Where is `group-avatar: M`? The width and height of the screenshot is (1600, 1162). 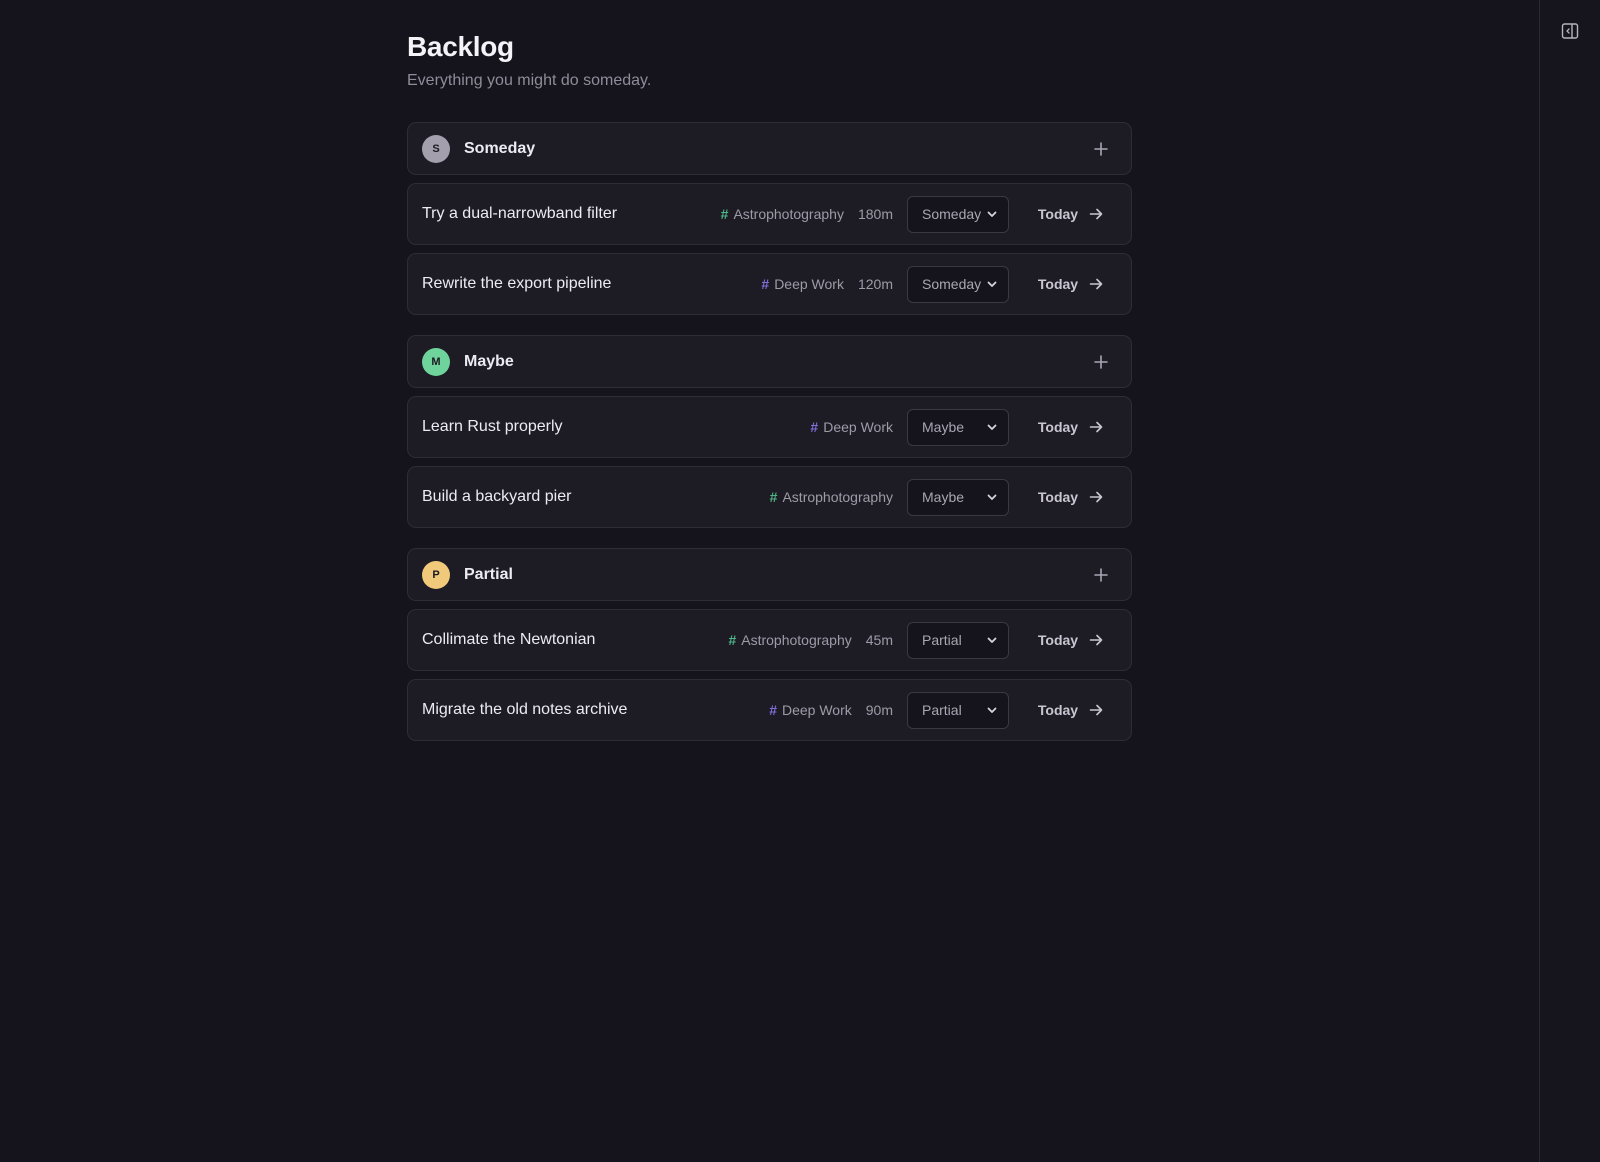 group-avatar: M is located at coordinates (436, 361).